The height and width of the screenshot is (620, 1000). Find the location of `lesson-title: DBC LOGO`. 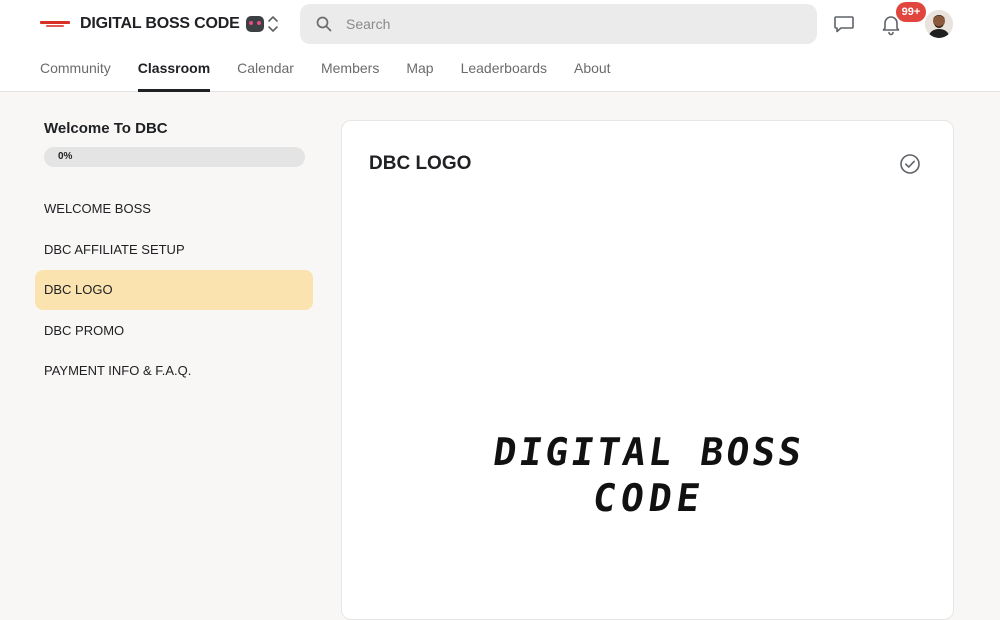

lesson-title: DBC LOGO is located at coordinates (420, 163).